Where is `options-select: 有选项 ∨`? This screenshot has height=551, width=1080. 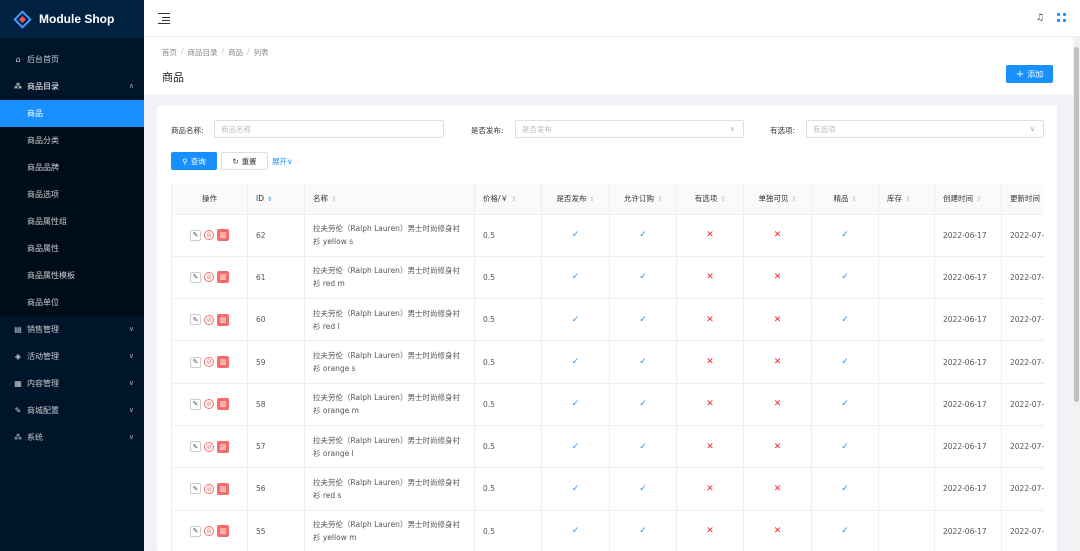
options-select: 有选项 ∨ is located at coordinates (925, 129).